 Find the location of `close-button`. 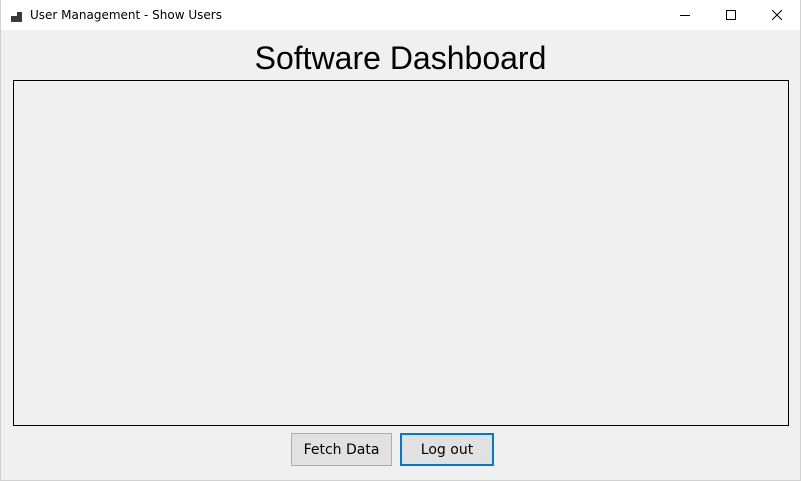

close-button is located at coordinates (777, 15).